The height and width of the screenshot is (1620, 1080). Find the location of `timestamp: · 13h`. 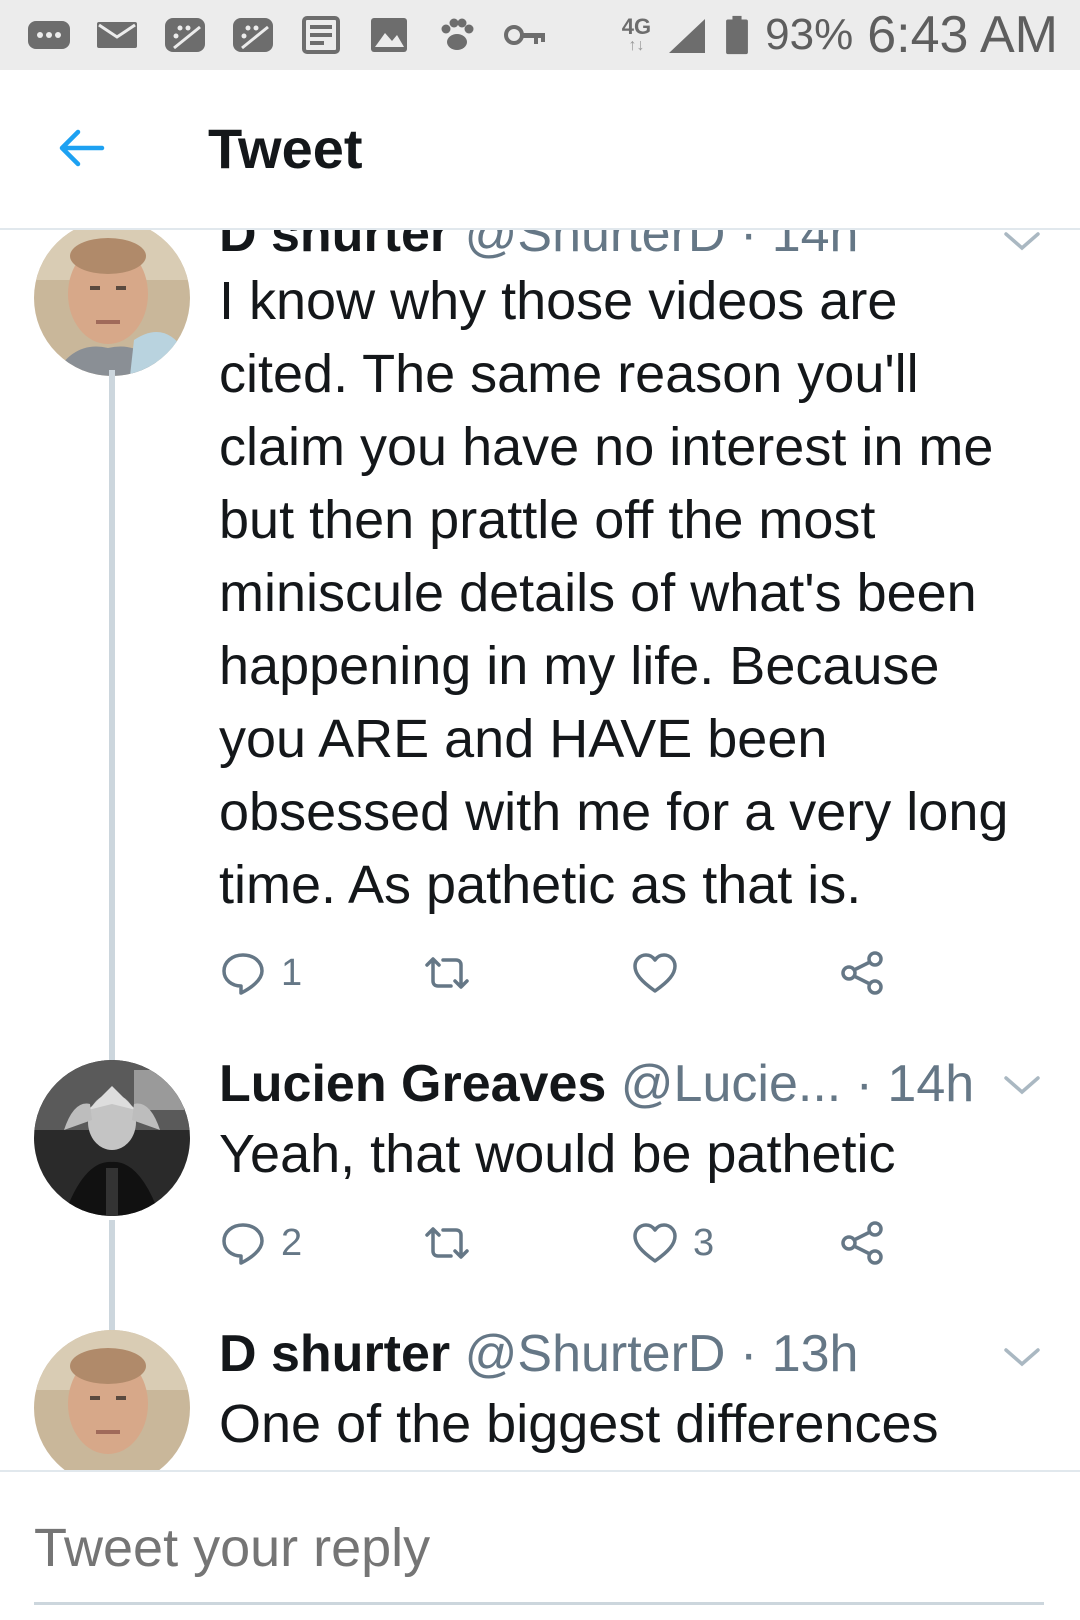

timestamp: · 13h is located at coordinates (799, 1354).